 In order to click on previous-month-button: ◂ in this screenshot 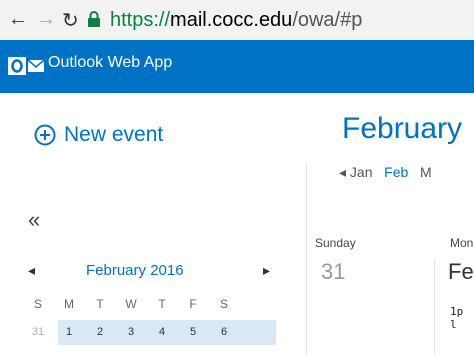, I will do `click(31, 270)`.